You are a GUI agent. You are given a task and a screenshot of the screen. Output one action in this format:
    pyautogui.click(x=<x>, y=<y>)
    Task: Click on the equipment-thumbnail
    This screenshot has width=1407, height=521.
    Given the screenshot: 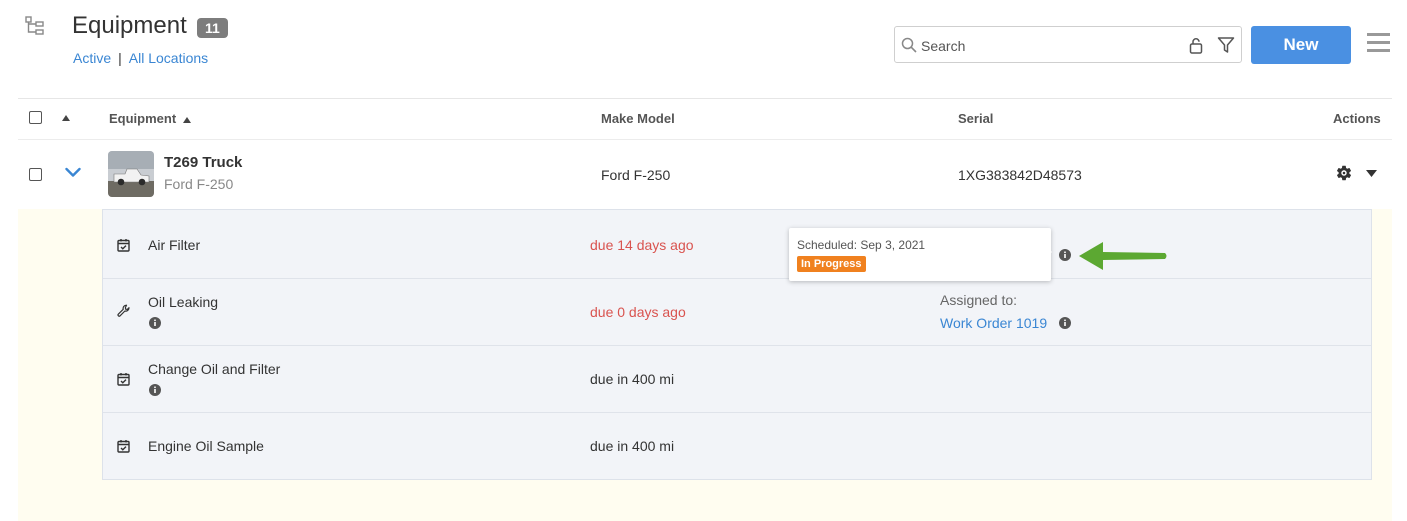 What is the action you would take?
    pyautogui.click(x=131, y=174)
    